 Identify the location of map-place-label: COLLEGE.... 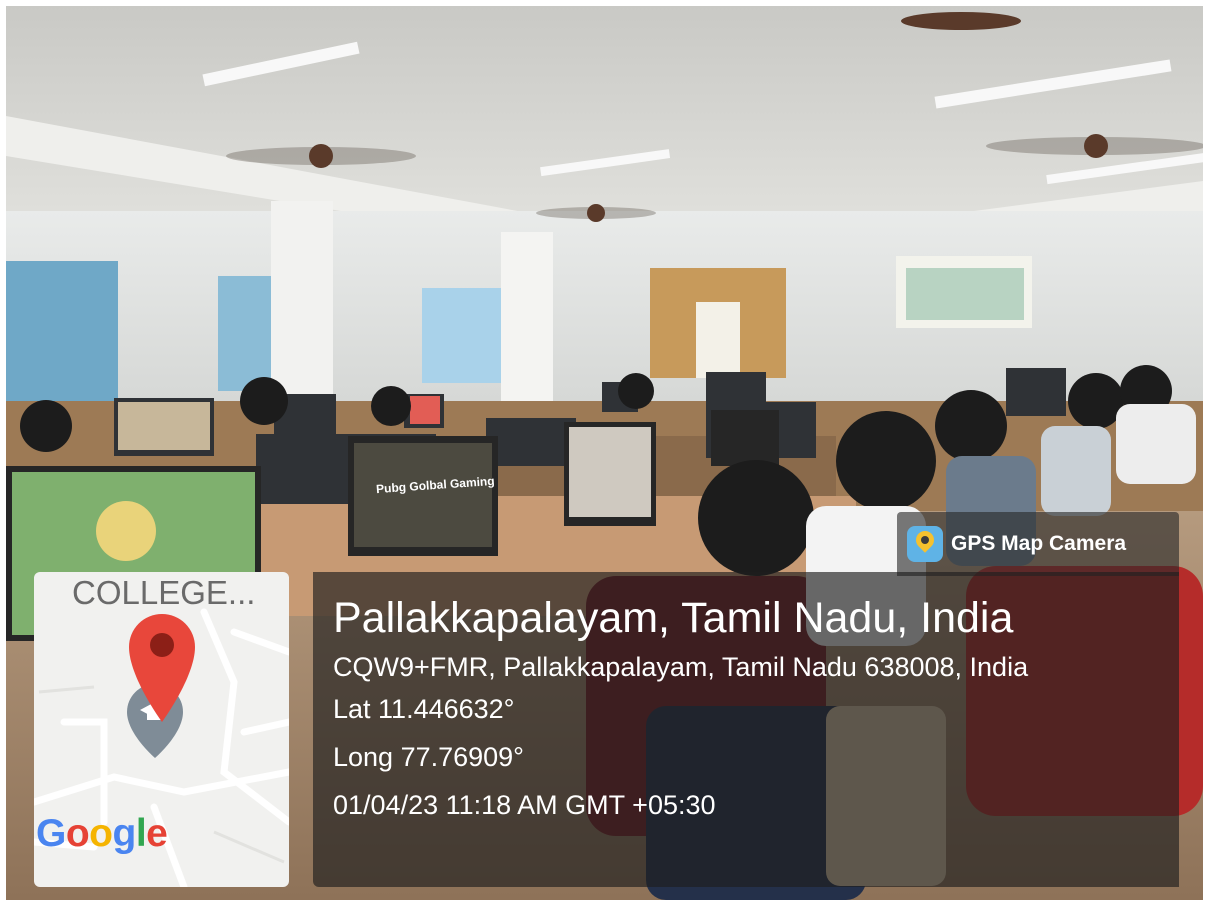
(164, 592).